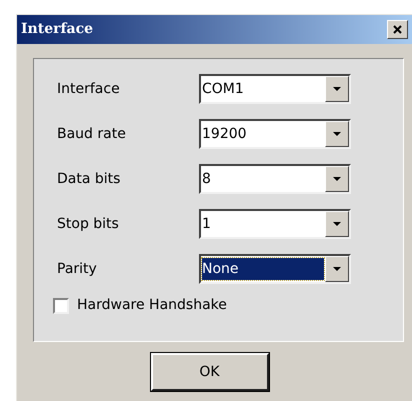  Describe the element at coordinates (275, 179) in the screenshot. I see `dropdown: 8` at that location.